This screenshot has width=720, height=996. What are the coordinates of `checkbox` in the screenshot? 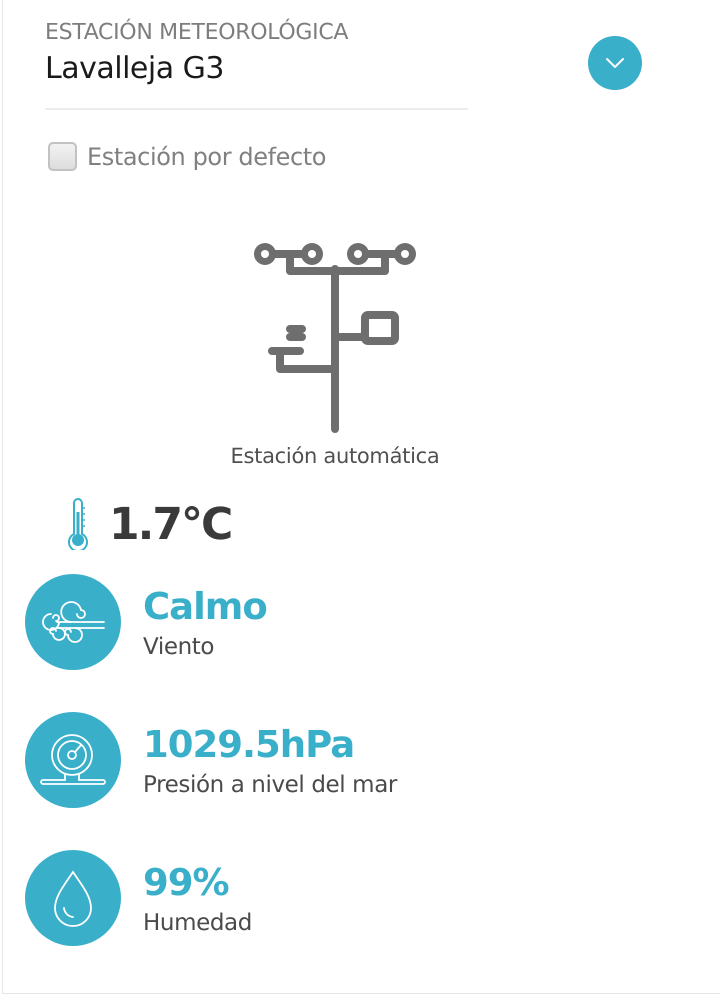 It's located at (62, 156).